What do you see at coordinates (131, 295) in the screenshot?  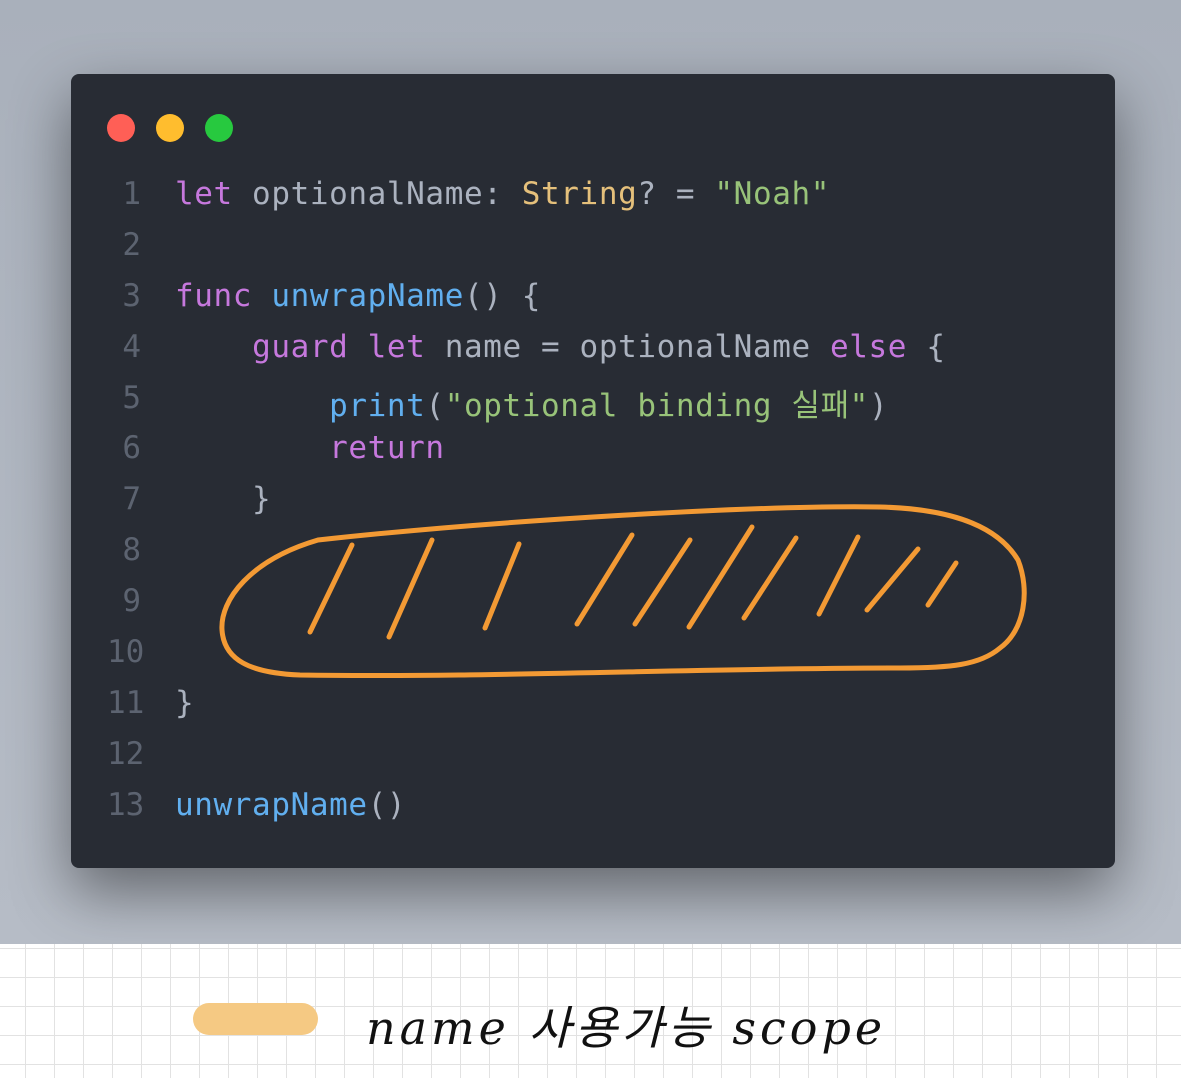 I see `line-number: 3` at bounding box center [131, 295].